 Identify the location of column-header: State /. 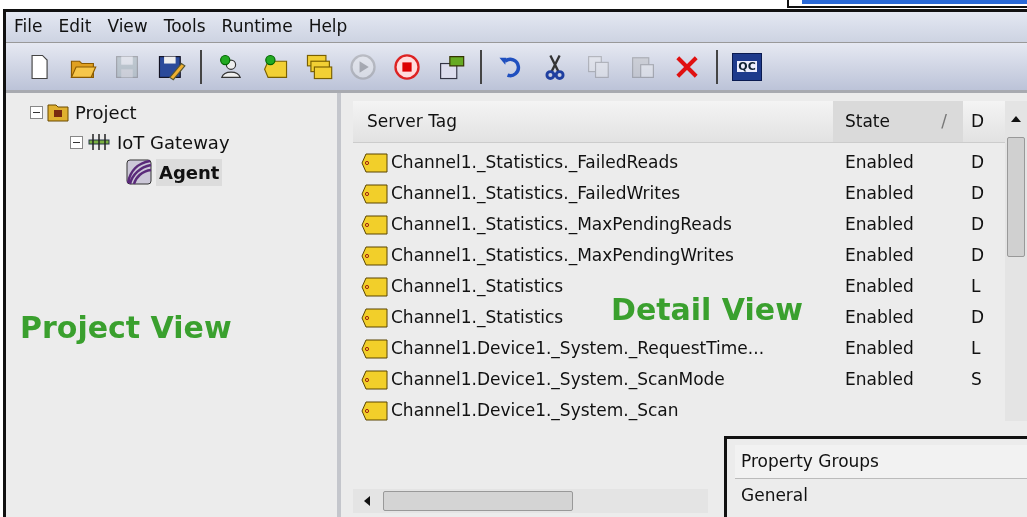
(898, 121).